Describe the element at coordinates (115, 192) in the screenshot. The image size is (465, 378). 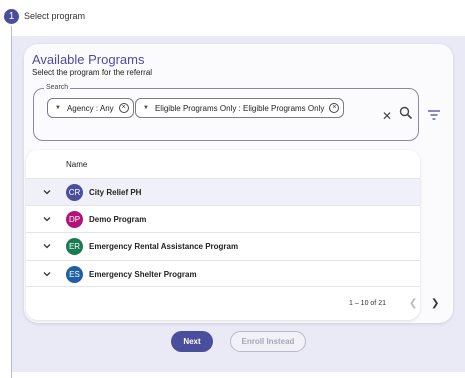
I see `program-name: City Relief PH` at that location.